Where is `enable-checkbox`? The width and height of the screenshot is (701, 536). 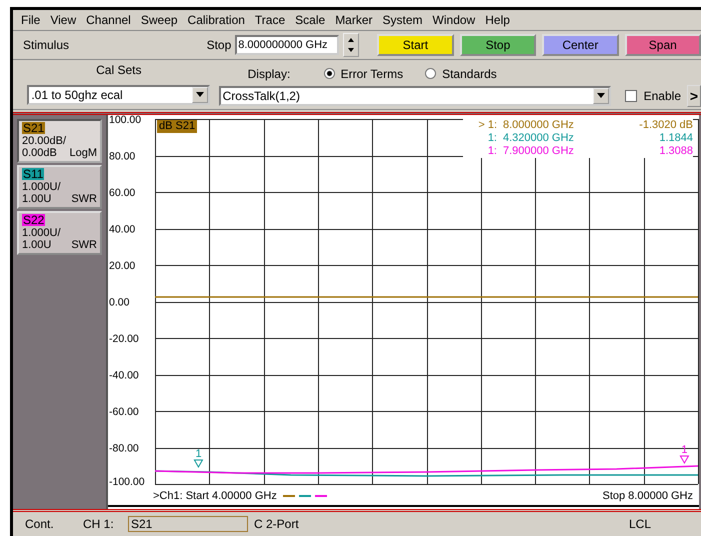 enable-checkbox is located at coordinates (630, 96).